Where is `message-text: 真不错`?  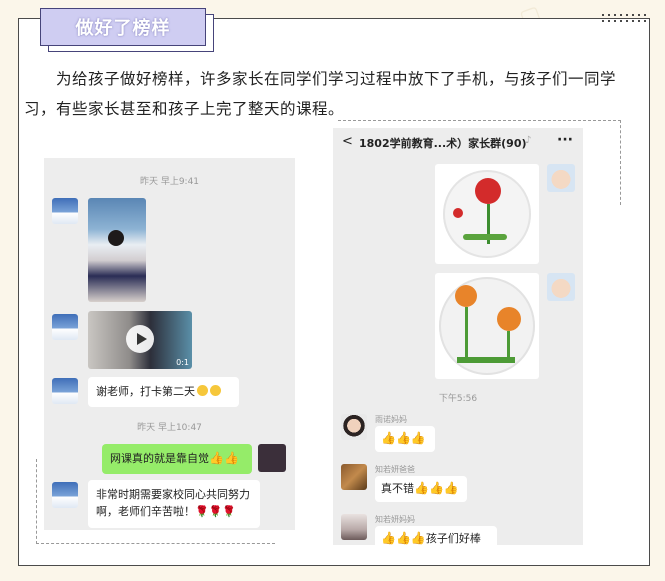 message-text: 真不错 is located at coordinates (397, 488).